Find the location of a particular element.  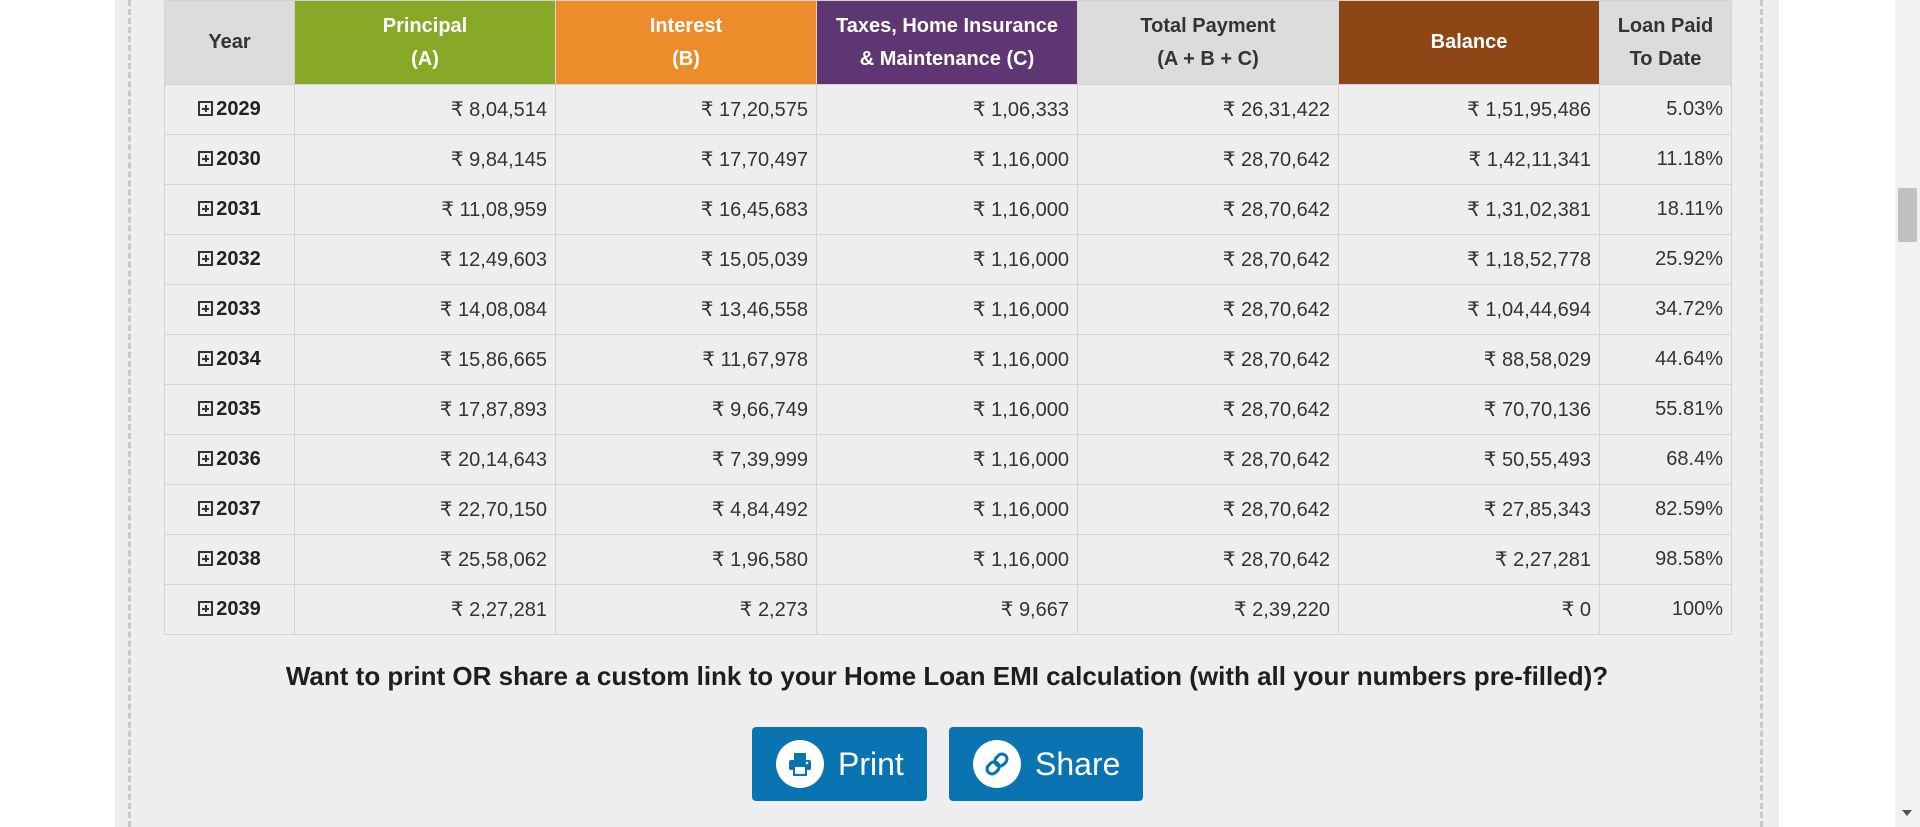

year-cell: 2036 is located at coordinates (229, 459).